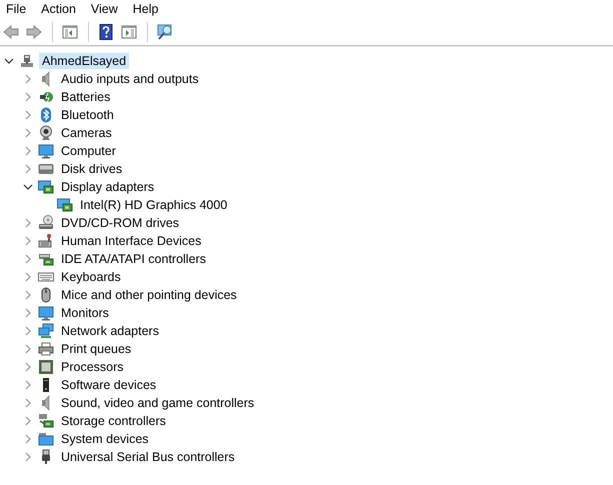 The image size is (613, 485). What do you see at coordinates (87, 115) in the screenshot?
I see `tree-item: Bluetooth` at bounding box center [87, 115].